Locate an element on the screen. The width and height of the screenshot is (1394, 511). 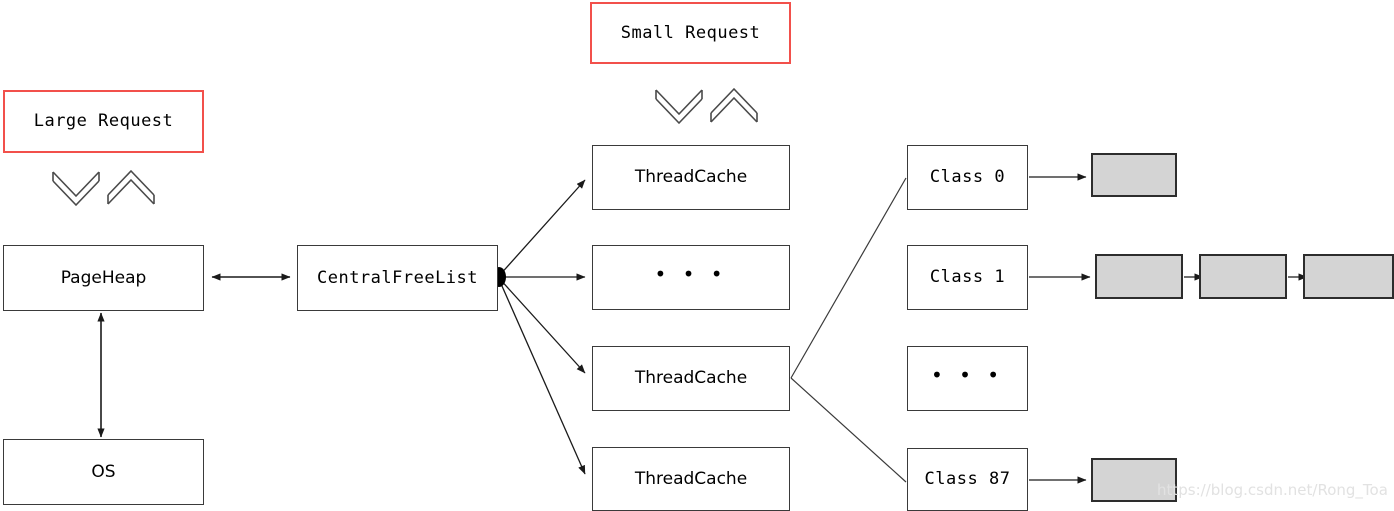
node-small-request: Small Request is located at coordinates (690, 33).